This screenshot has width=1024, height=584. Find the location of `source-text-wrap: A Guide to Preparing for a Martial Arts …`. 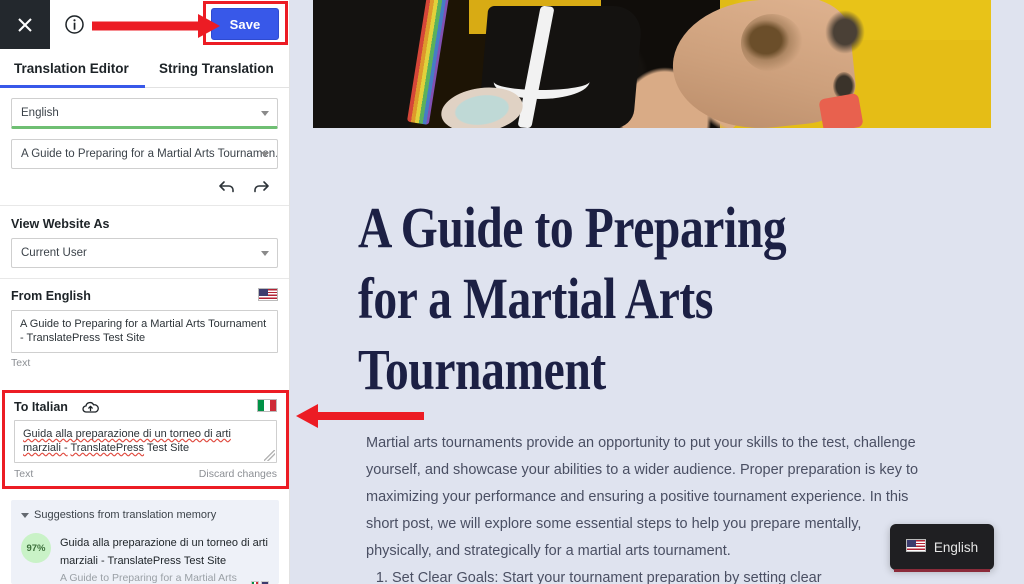

source-text-wrap: A Guide to Preparing for a Martial Arts … is located at coordinates (144, 331).